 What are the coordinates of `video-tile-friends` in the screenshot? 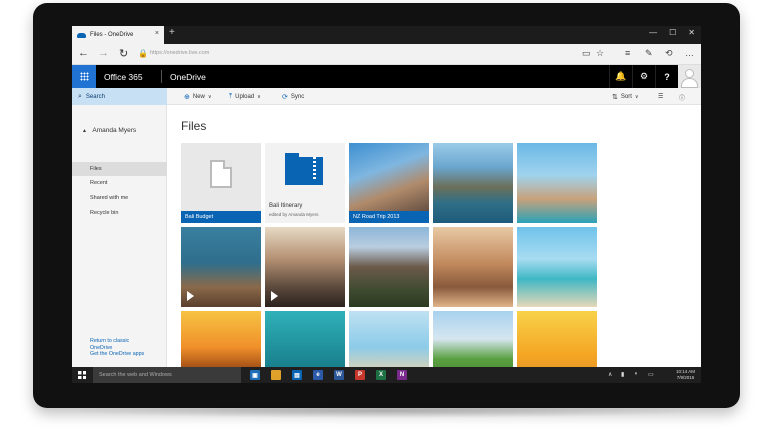 It's located at (305, 267).